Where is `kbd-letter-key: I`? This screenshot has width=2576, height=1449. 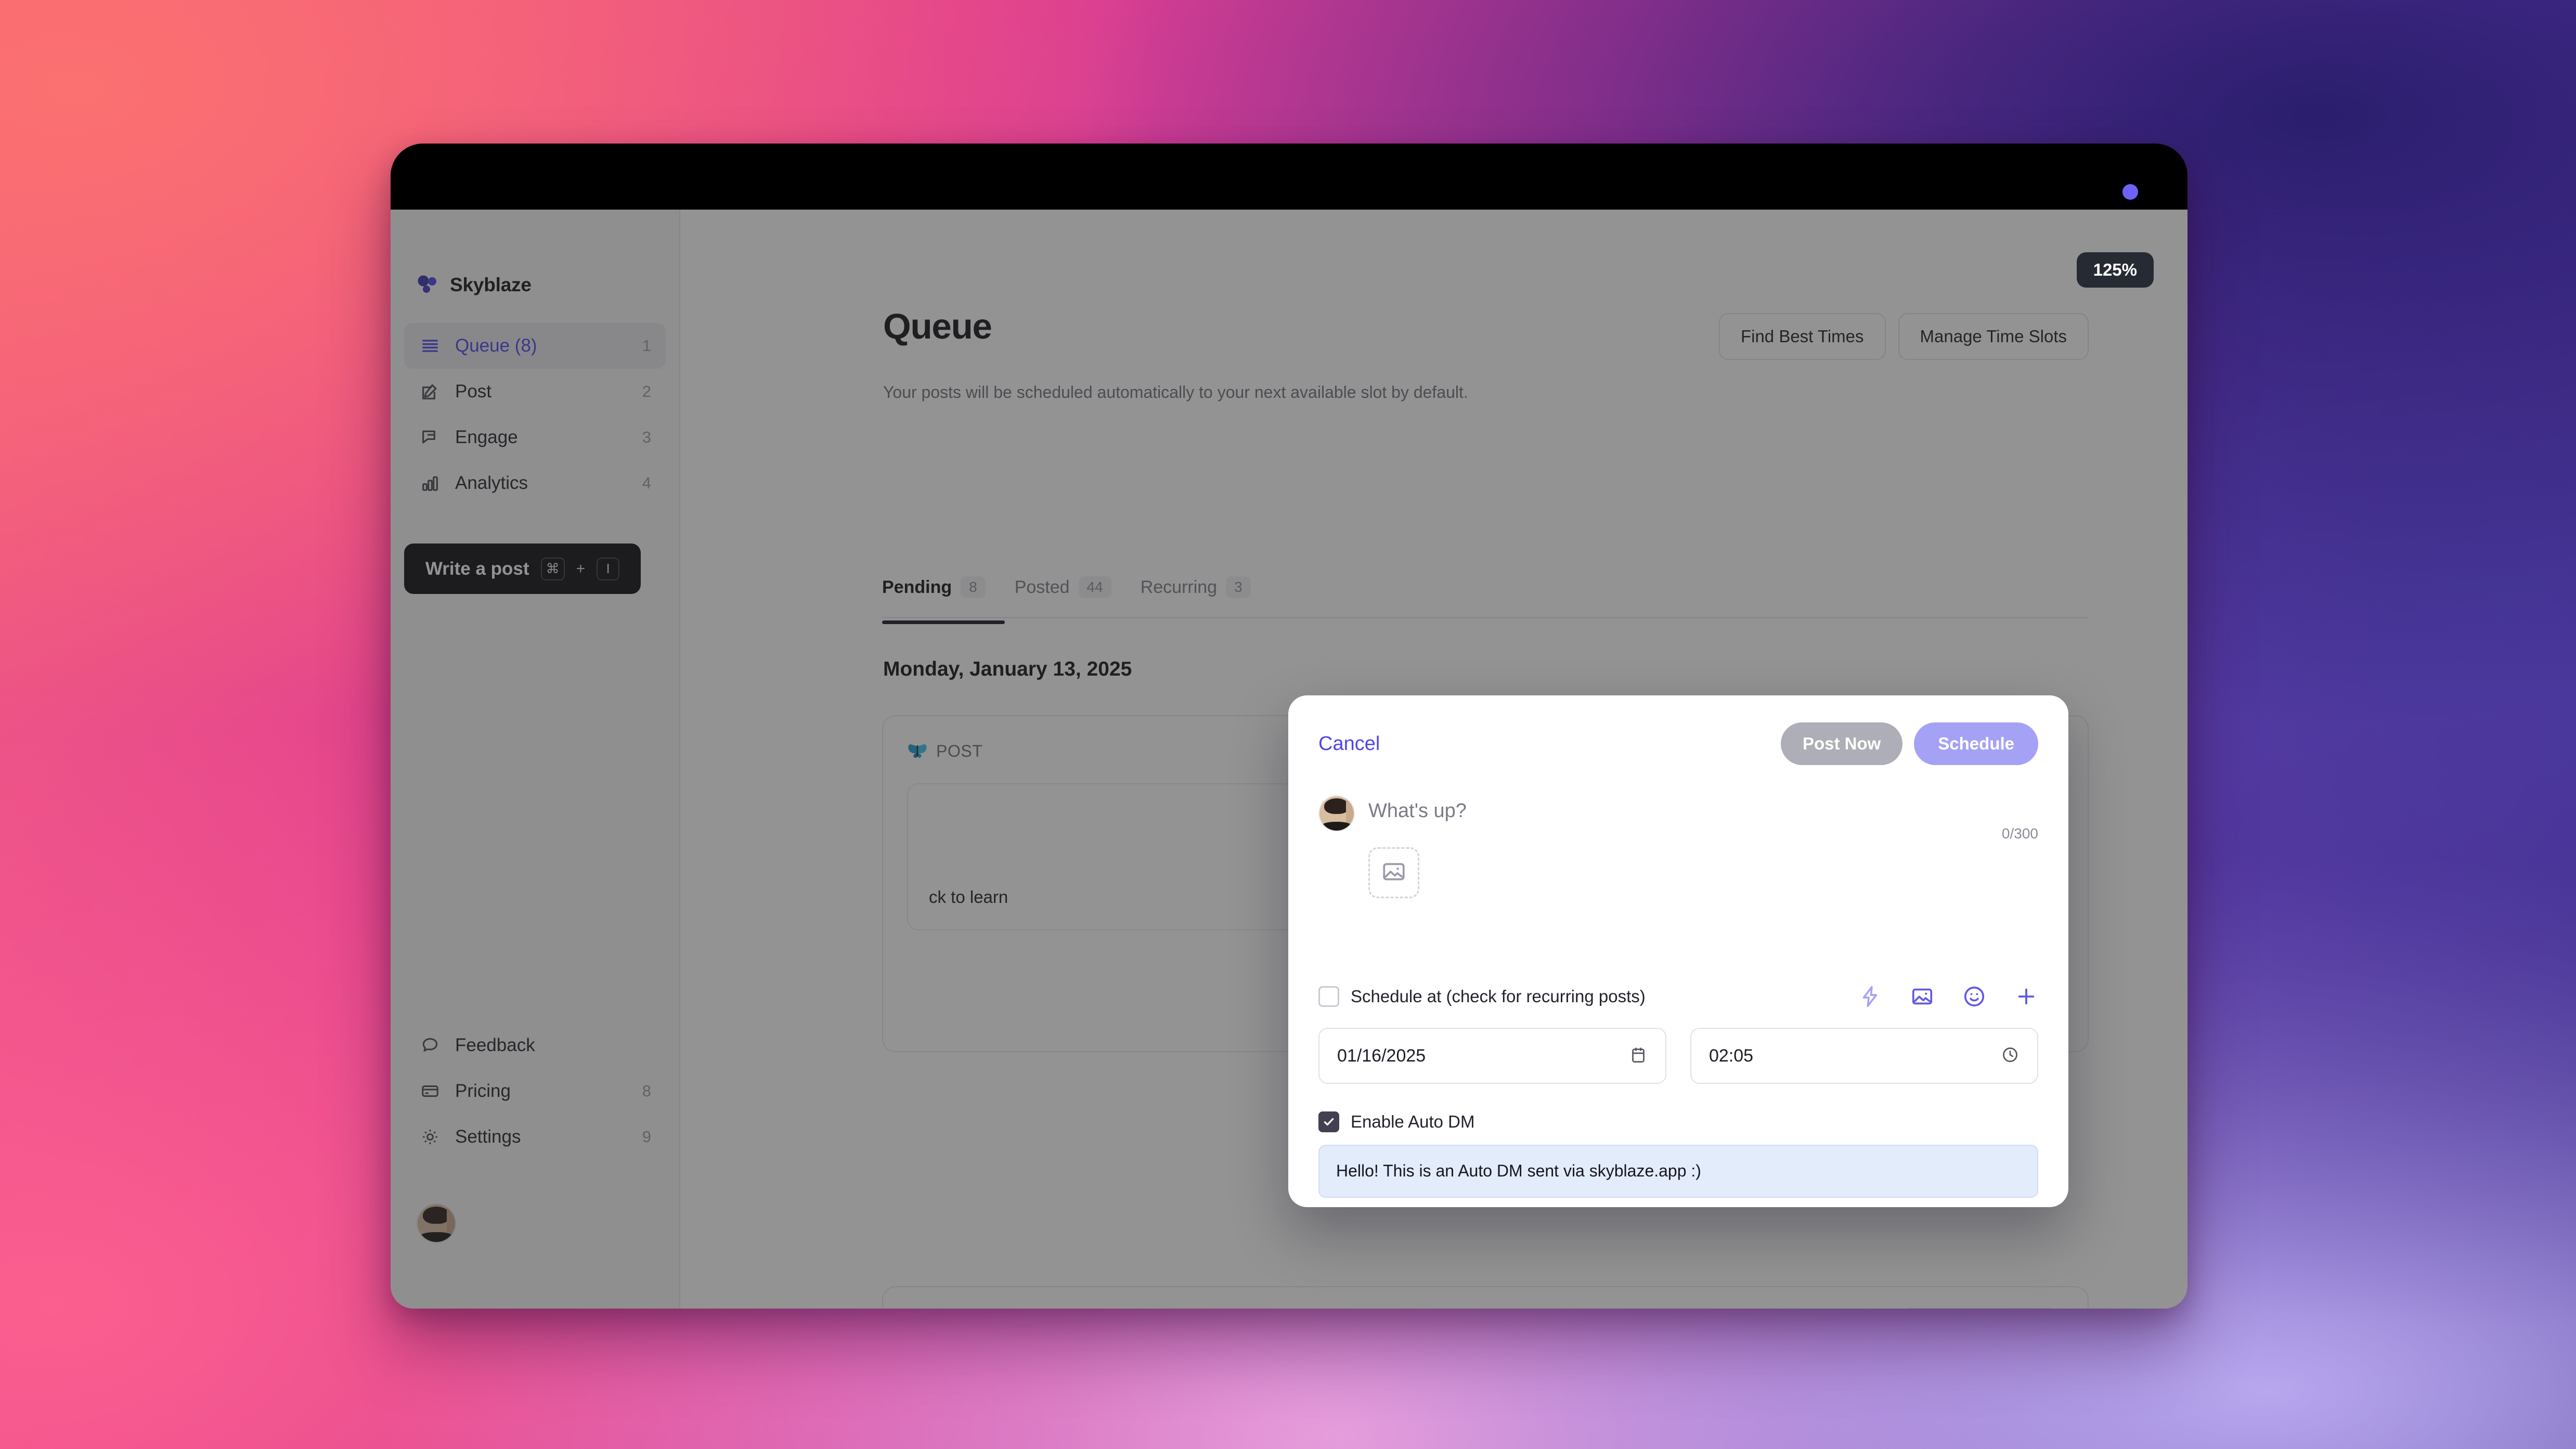 kbd-letter-key: I is located at coordinates (608, 568).